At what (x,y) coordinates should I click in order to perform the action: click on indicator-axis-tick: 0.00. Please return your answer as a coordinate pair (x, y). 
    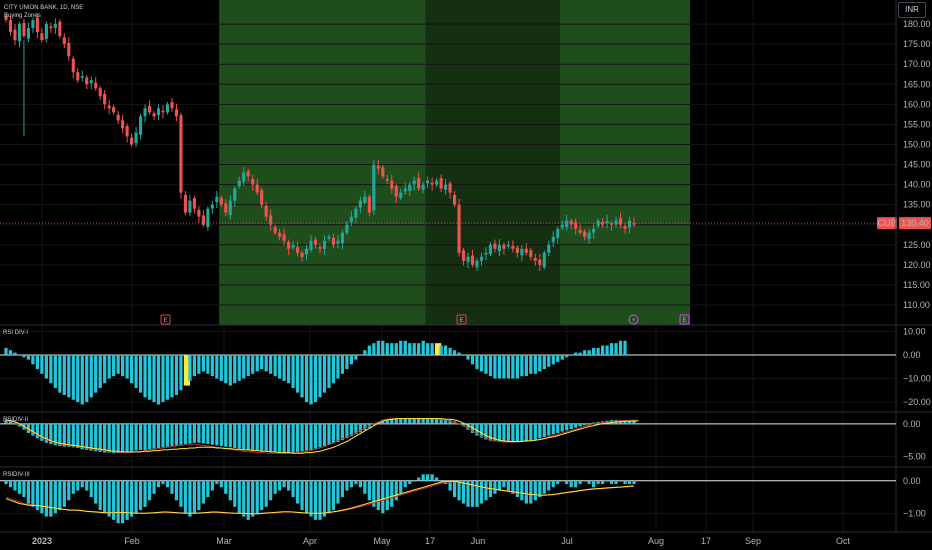
    Looking at the image, I should click on (912, 355).